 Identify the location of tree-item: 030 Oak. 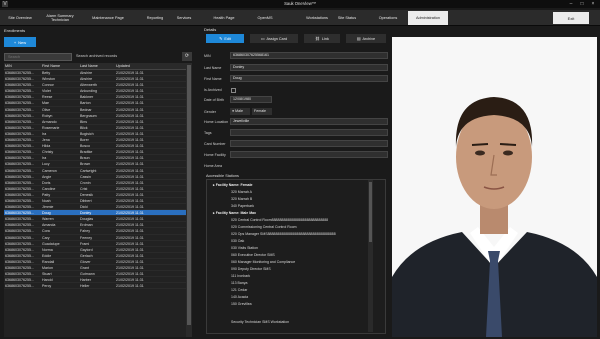
(237, 241).